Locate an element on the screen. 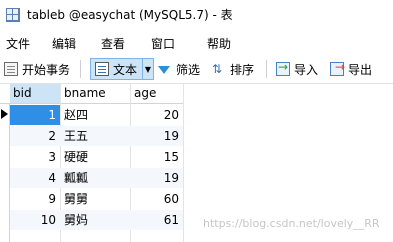 The width and height of the screenshot is (393, 242). table-row: 9 舅舅 60 is located at coordinates (96, 199).